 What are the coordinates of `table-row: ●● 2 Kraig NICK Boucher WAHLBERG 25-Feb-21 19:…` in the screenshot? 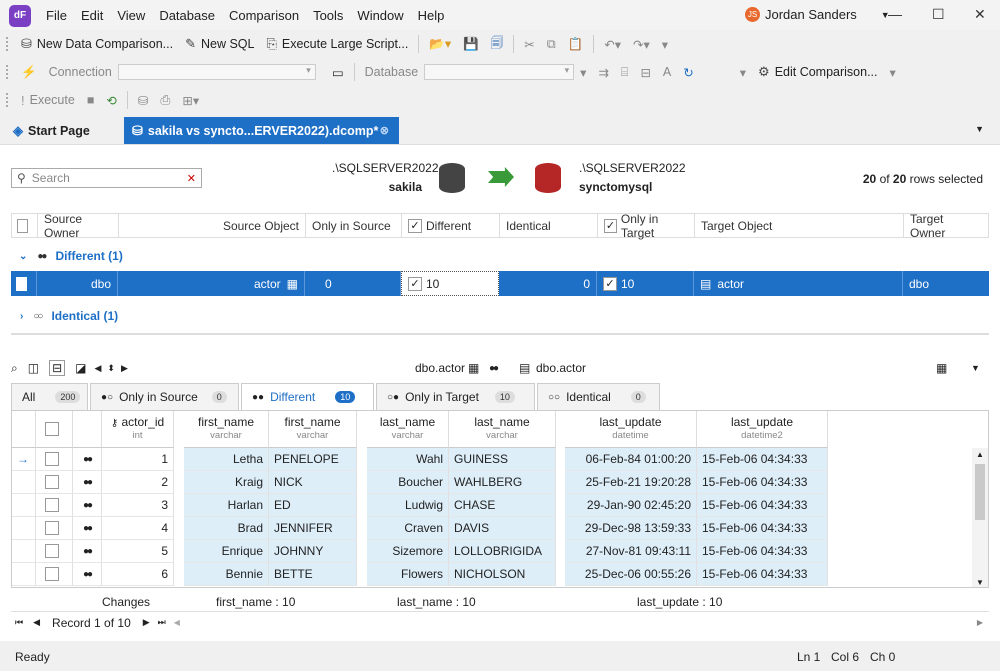 It's located at (422, 482).